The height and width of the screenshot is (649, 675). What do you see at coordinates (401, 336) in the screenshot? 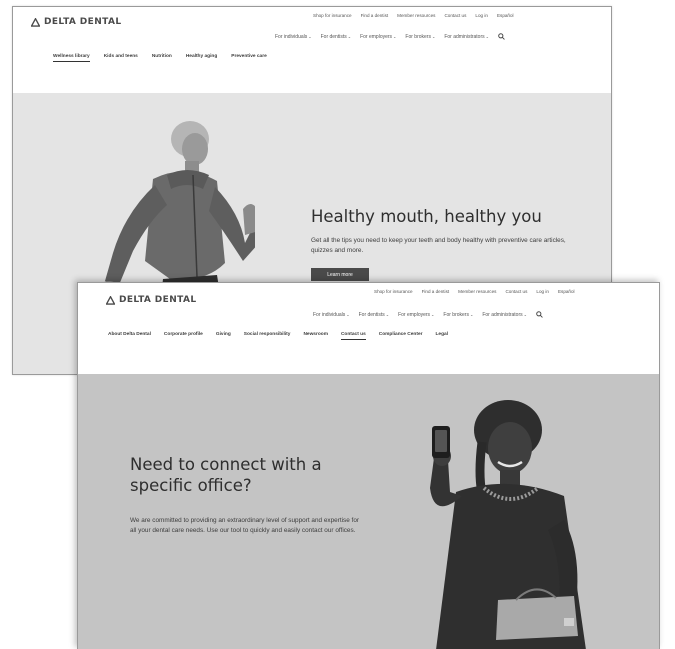
I see `tab-compliance-center: Compliance Center` at bounding box center [401, 336].